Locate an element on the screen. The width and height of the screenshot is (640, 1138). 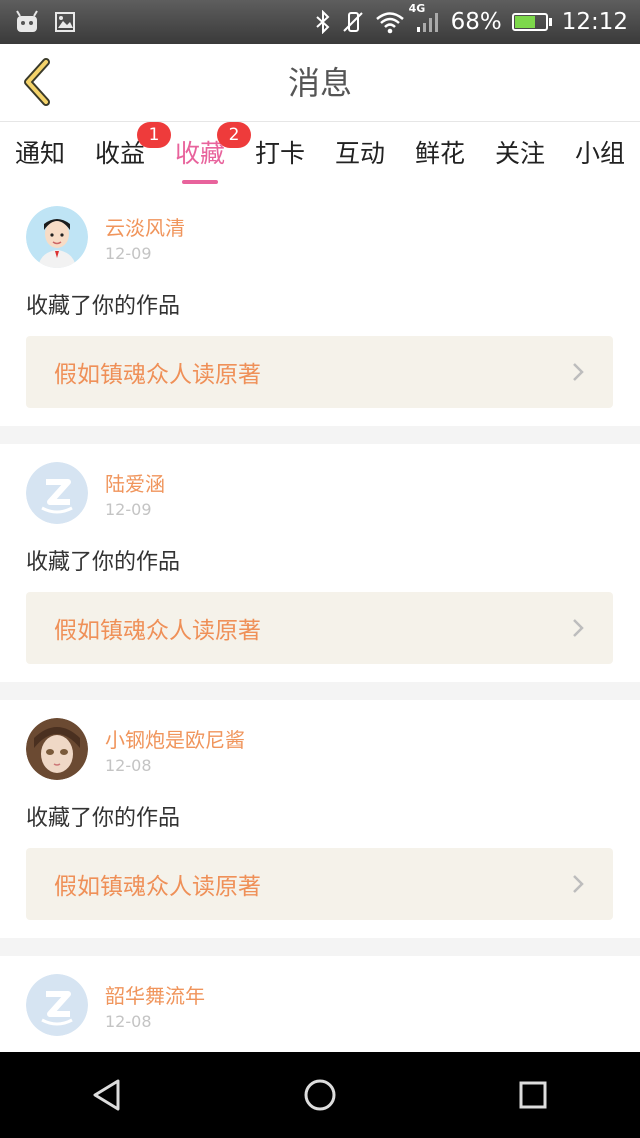
bluetooth-icon is located at coordinates (323, 22).